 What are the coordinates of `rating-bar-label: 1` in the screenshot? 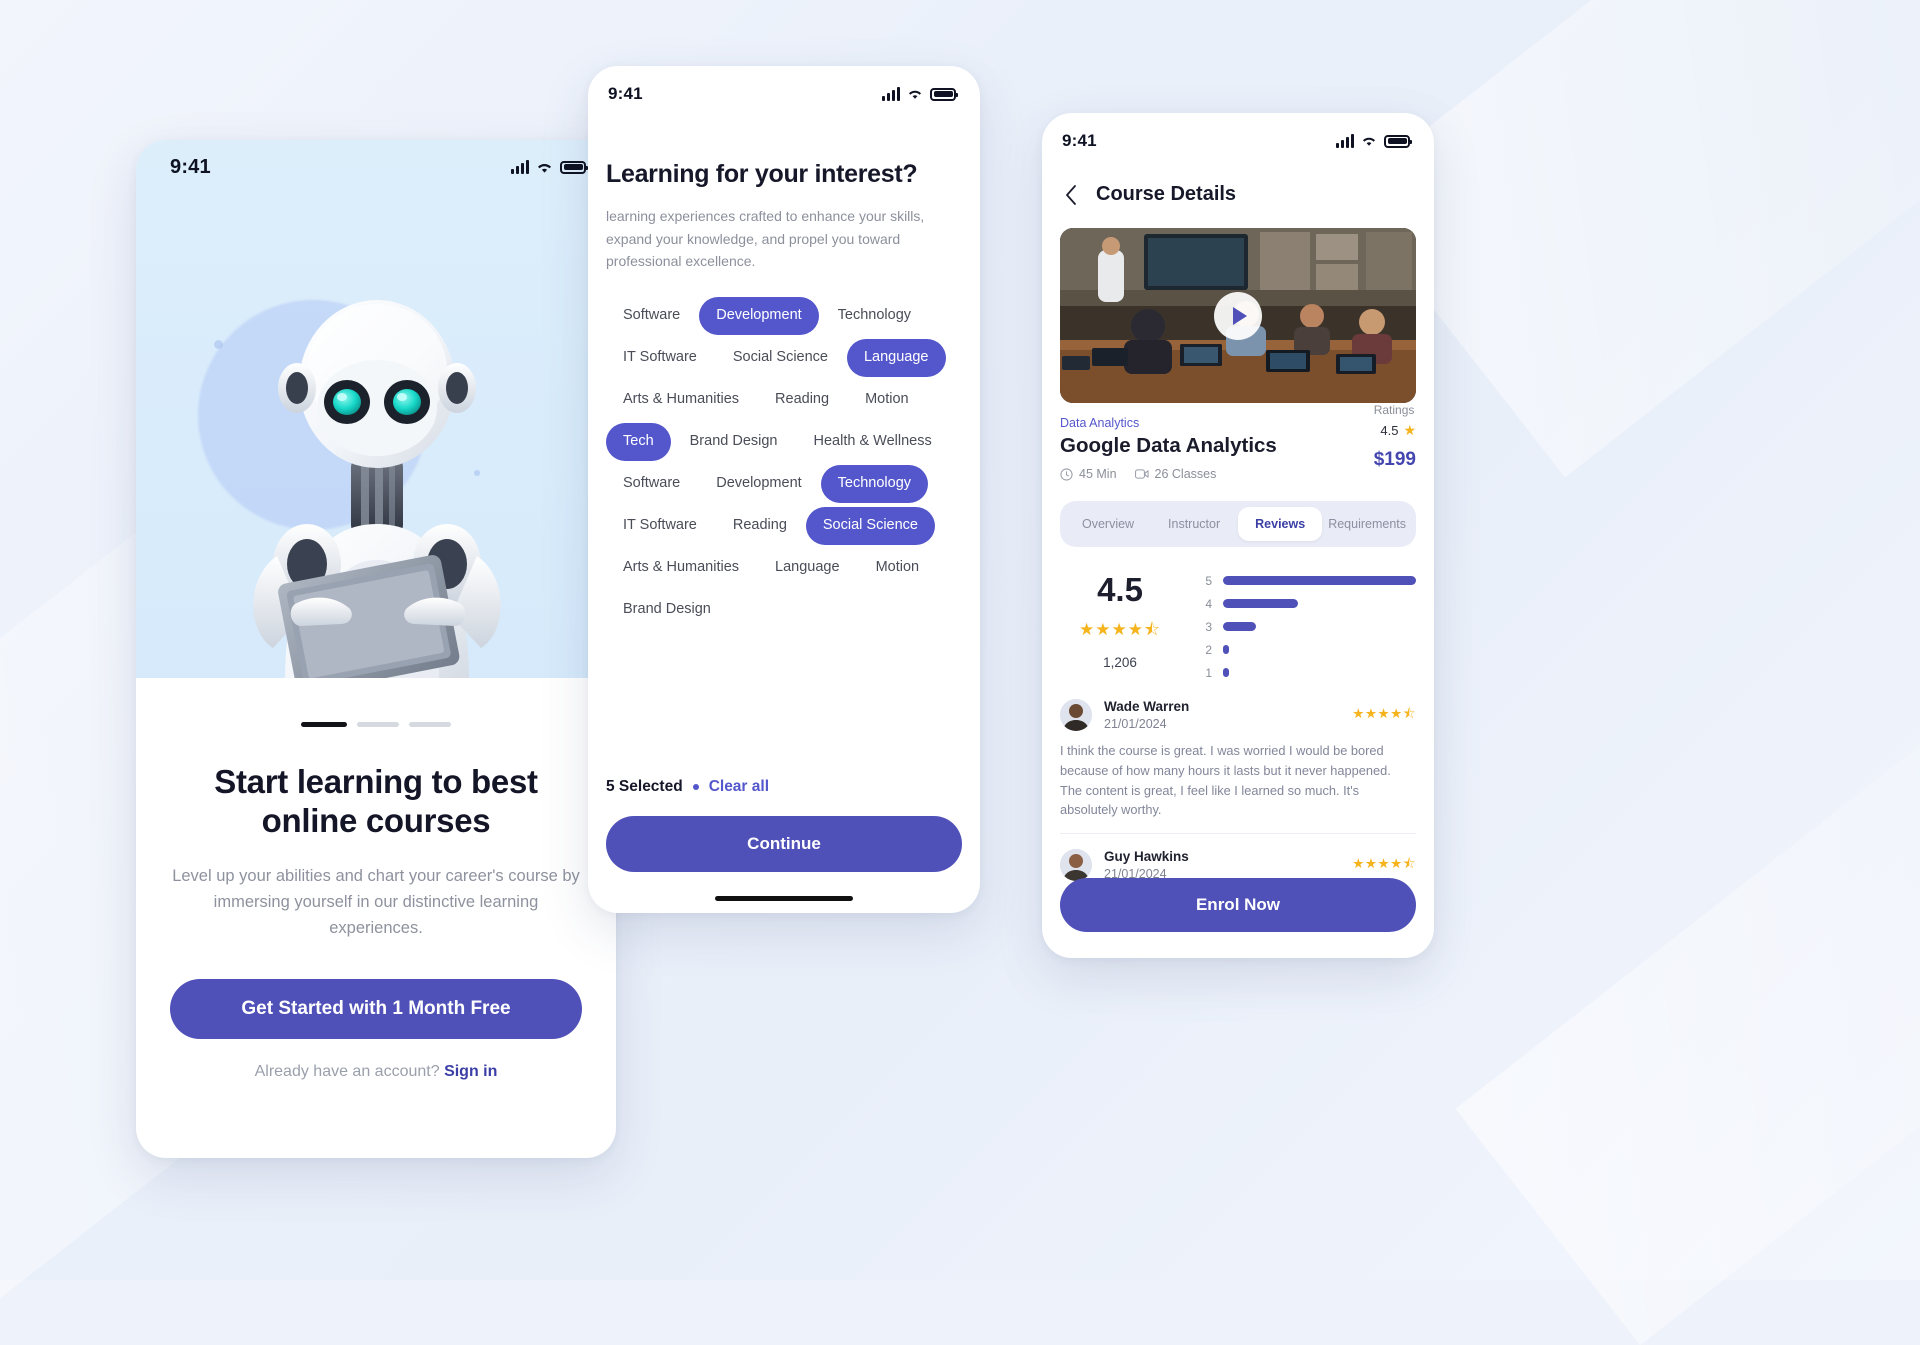 It's located at (1208, 672).